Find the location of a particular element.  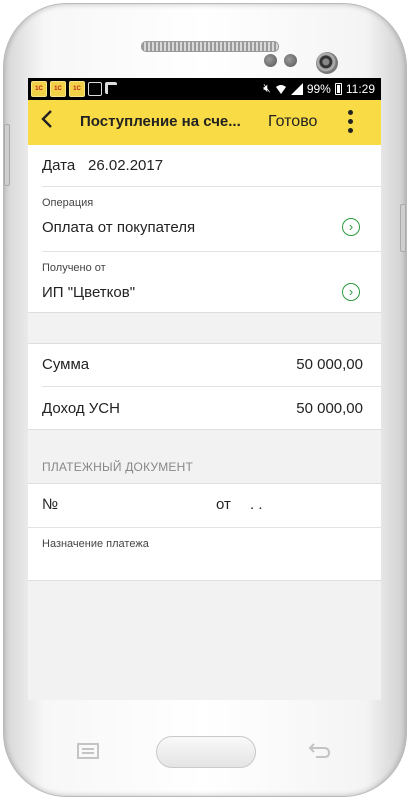

sum-row: Сумма 50 000,00 is located at coordinates (204, 365).